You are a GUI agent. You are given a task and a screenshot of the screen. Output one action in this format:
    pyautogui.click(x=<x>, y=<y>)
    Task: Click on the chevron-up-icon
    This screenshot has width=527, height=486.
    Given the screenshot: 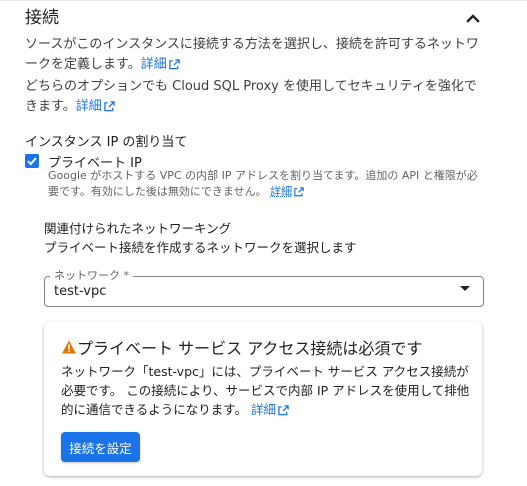 What is the action you would take?
    pyautogui.click(x=473, y=18)
    